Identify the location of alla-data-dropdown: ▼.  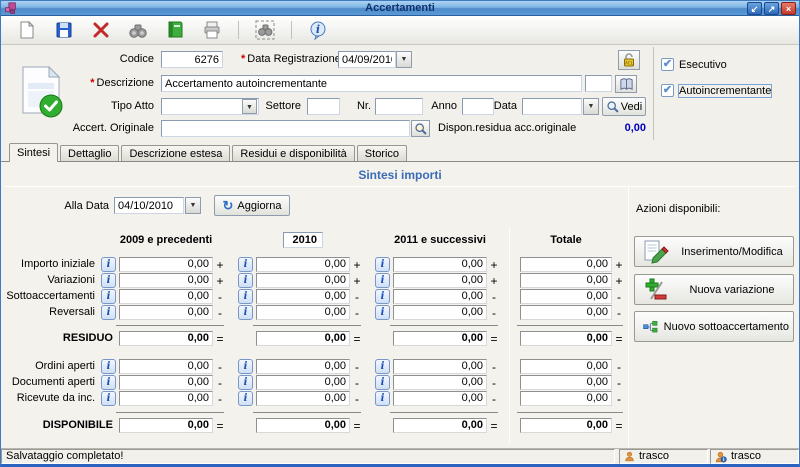
(193, 205).